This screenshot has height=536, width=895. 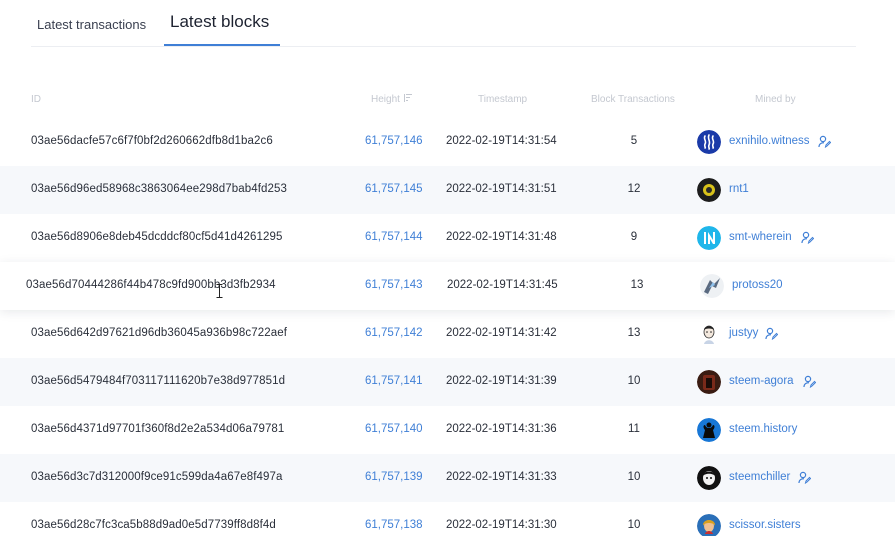 What do you see at coordinates (761, 381) in the screenshot?
I see `miner-link: steem-agora` at bounding box center [761, 381].